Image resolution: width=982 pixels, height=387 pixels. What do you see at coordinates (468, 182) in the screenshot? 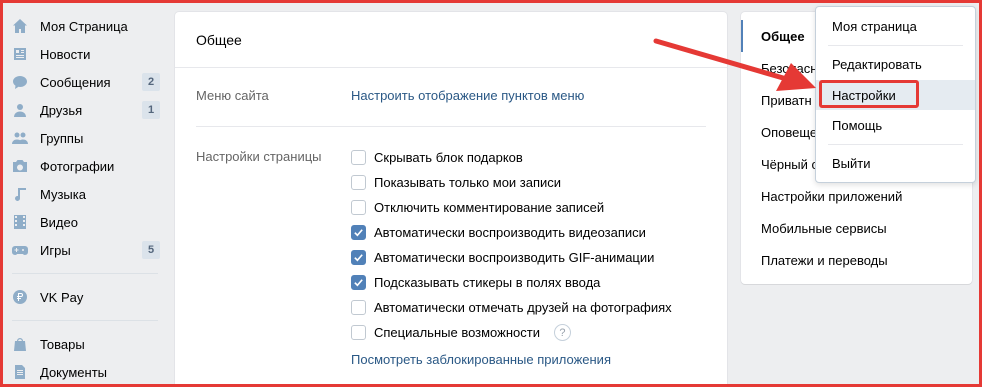
I see `checkbox-label: Показывать только мои записи` at bounding box center [468, 182].